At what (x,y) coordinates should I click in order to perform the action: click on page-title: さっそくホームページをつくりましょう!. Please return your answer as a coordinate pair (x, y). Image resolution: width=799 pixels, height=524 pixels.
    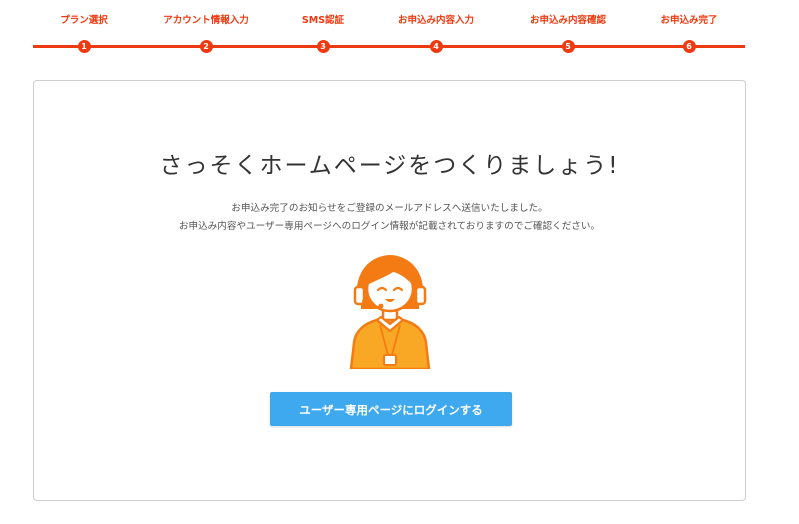
    Looking at the image, I should click on (389, 166).